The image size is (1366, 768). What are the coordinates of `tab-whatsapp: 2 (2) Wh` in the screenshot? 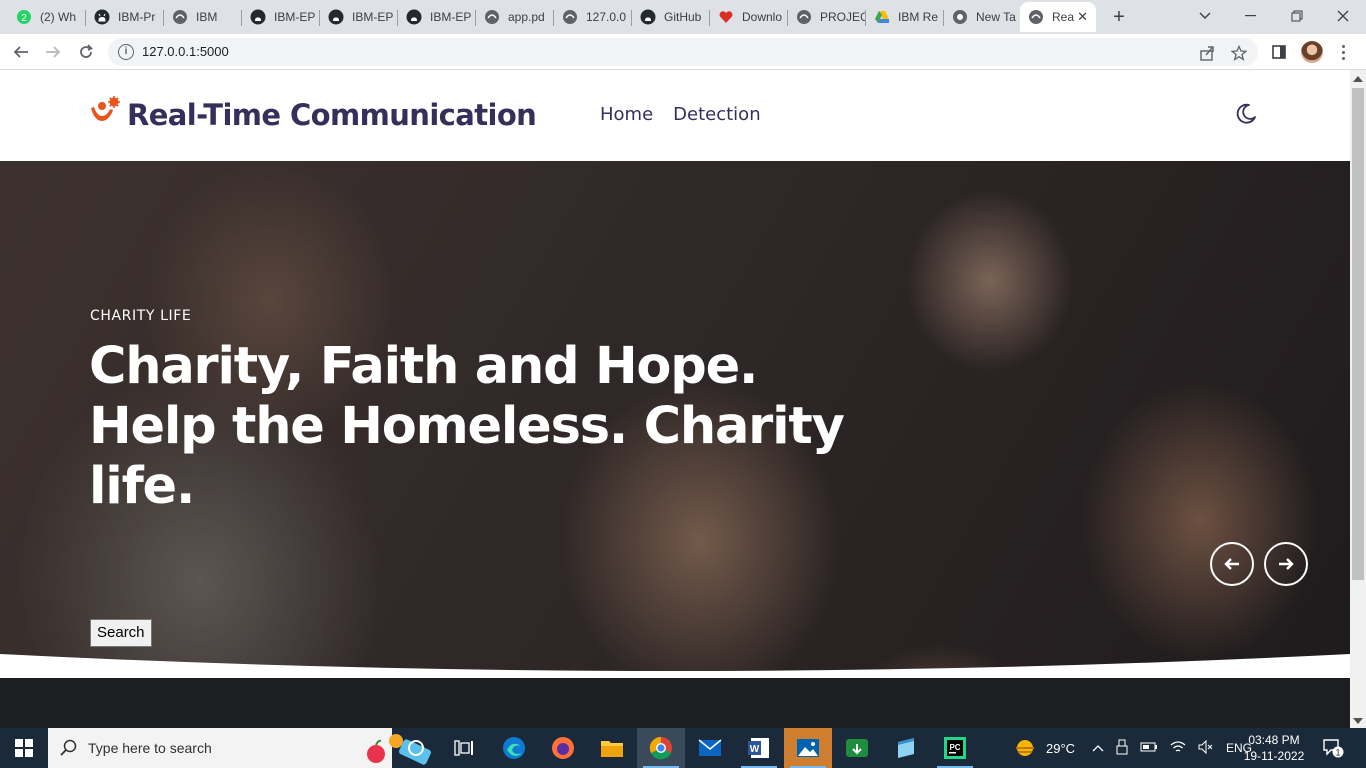 It's located at (47, 17).